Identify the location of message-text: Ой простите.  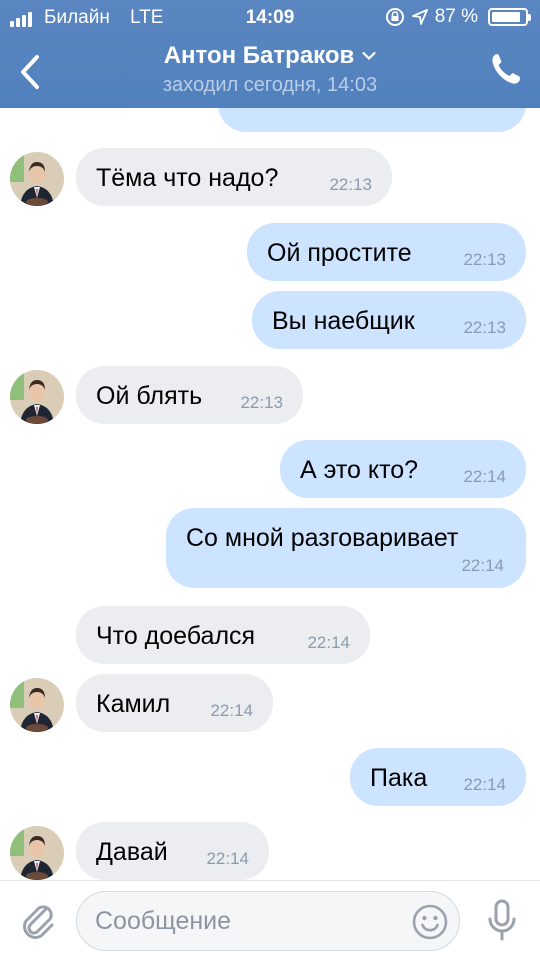
(339, 253).